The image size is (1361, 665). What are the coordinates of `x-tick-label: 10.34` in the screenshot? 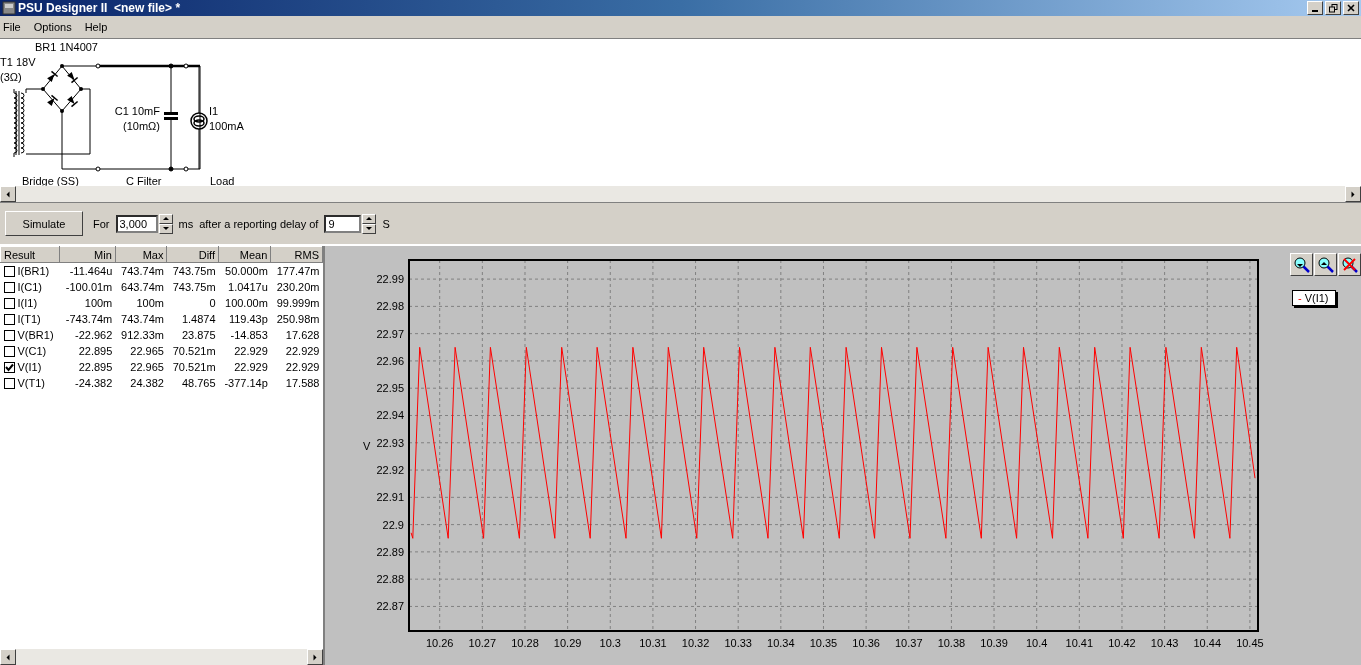 It's located at (781, 643).